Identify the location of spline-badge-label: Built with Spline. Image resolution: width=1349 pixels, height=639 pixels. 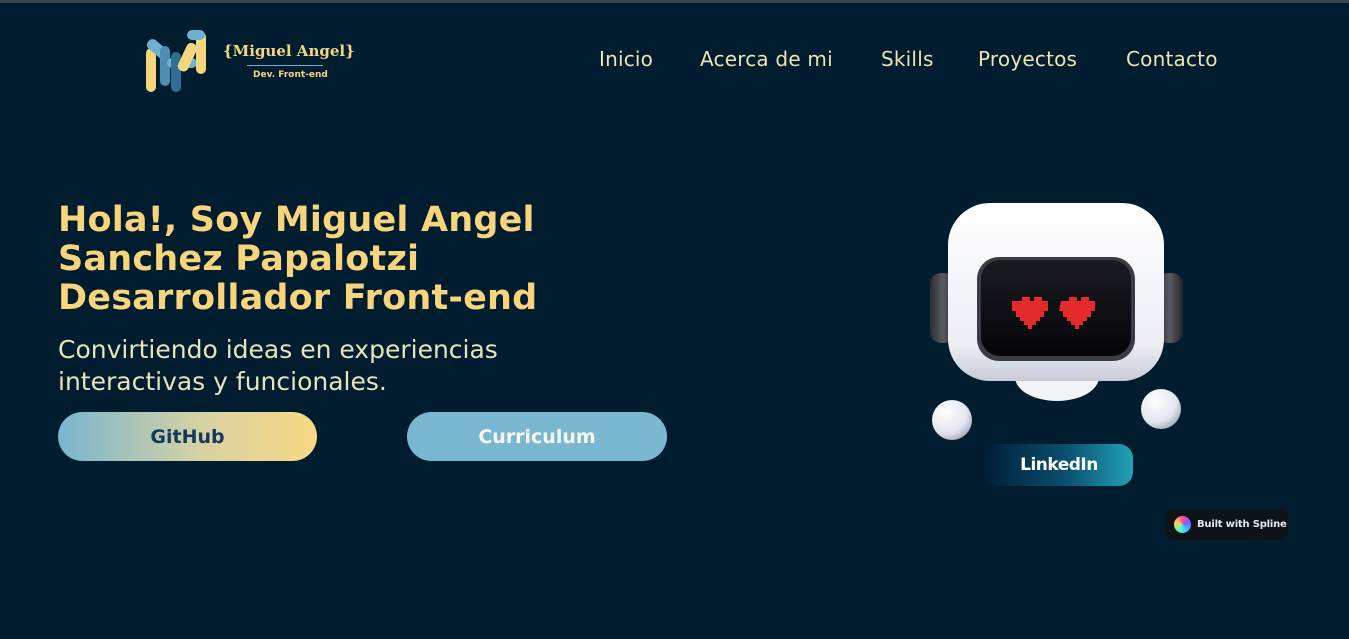
(1242, 524).